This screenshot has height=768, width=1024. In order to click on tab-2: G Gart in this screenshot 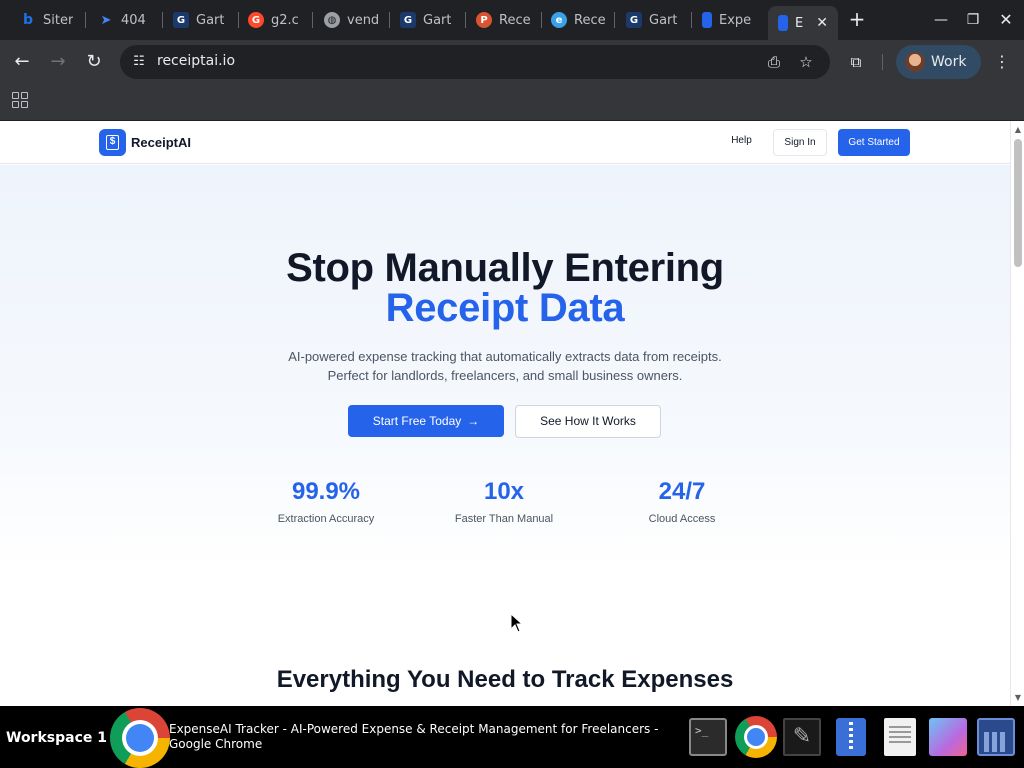, I will do `click(199, 20)`.